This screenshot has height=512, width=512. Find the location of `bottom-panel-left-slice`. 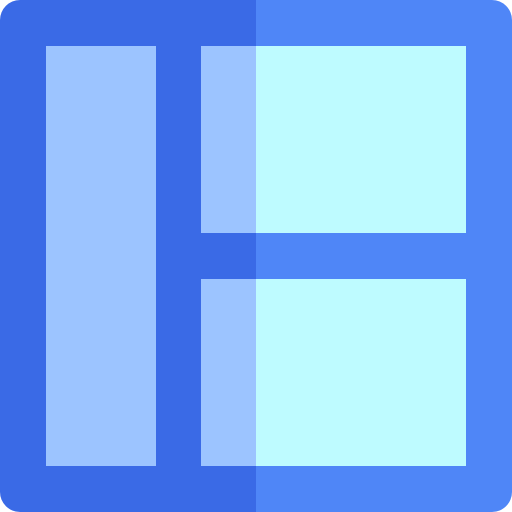

bottom-panel-left-slice is located at coordinates (228, 372).